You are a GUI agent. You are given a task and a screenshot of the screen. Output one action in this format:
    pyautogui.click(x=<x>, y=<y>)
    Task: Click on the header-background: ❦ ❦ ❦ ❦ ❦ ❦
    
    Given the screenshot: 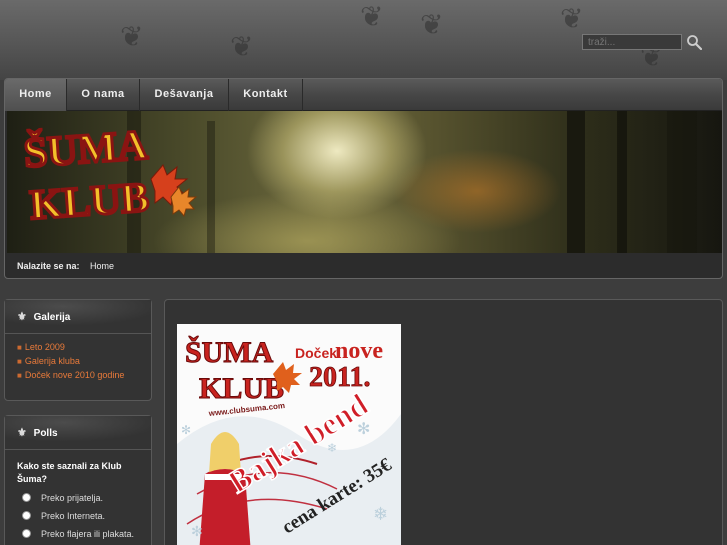 What is the action you would take?
    pyautogui.click(x=363, y=40)
    